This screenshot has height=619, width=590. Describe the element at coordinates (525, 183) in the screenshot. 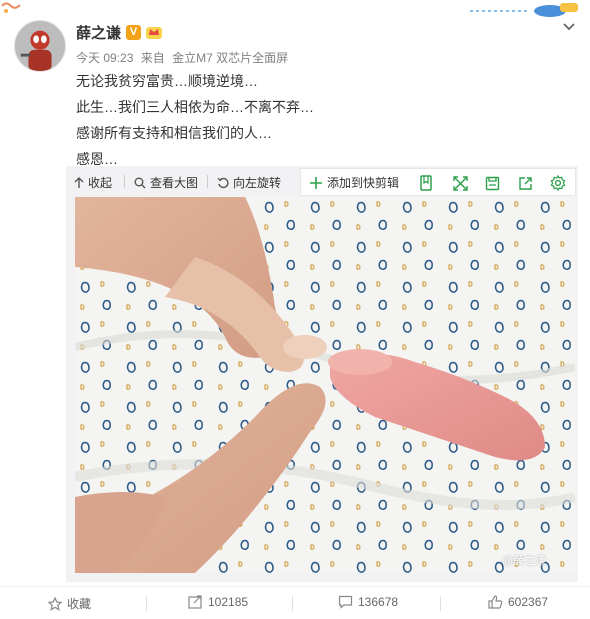

I see `share-icon` at that location.